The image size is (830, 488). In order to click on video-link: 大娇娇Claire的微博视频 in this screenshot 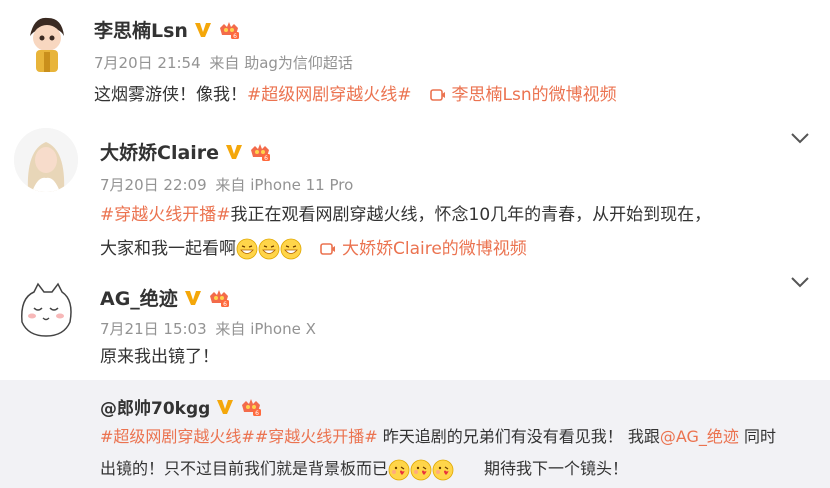, I will do `click(434, 249)`.